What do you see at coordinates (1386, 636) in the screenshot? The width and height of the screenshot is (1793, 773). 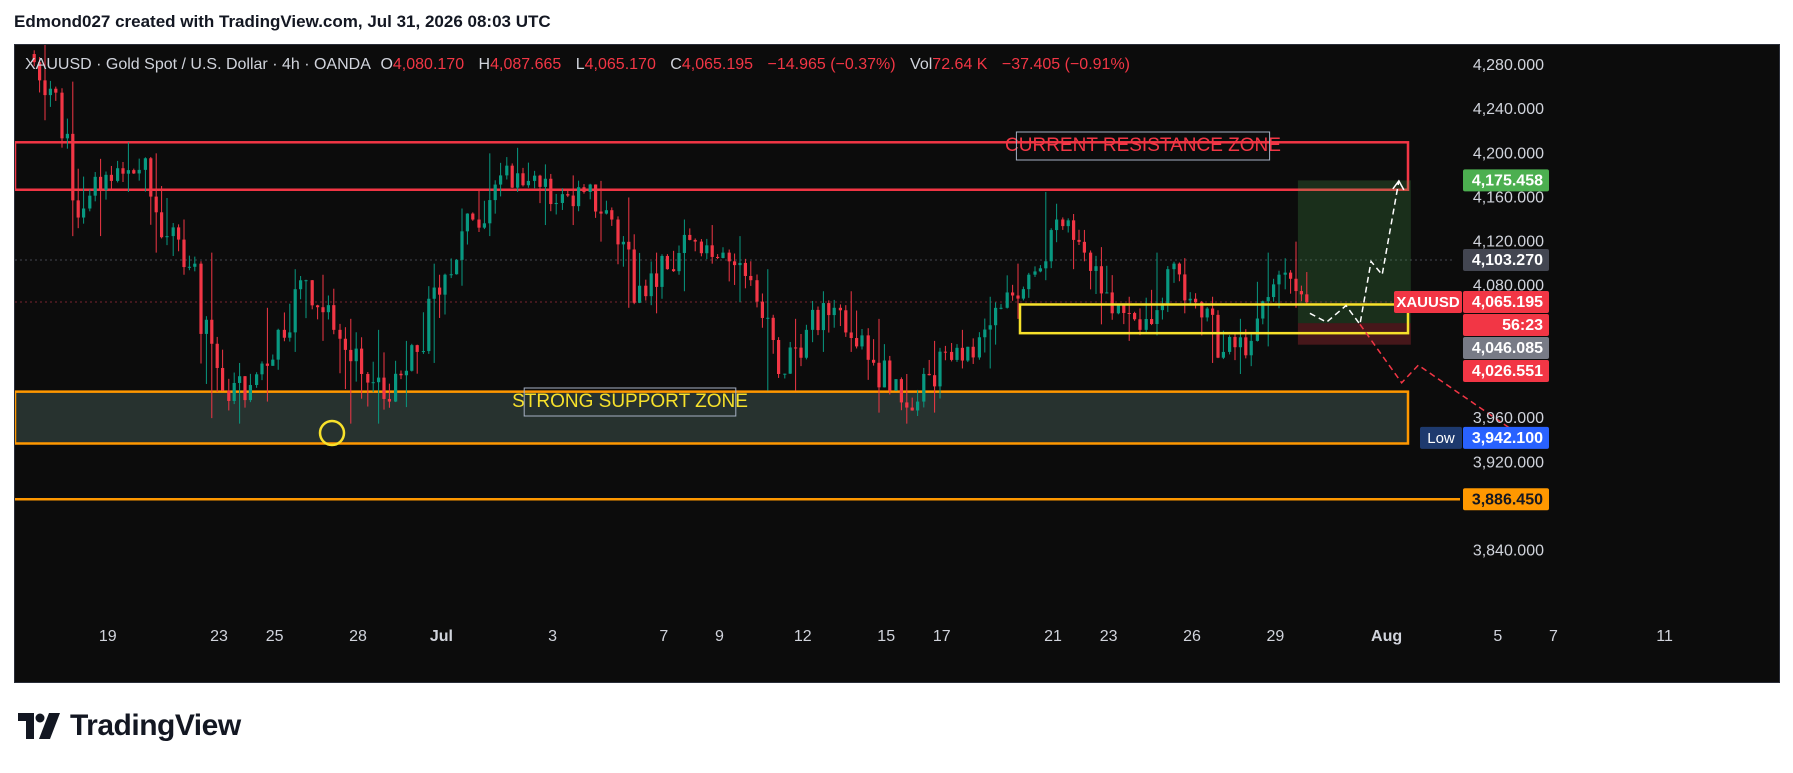 I see `time-tick-label: Aug` at bounding box center [1386, 636].